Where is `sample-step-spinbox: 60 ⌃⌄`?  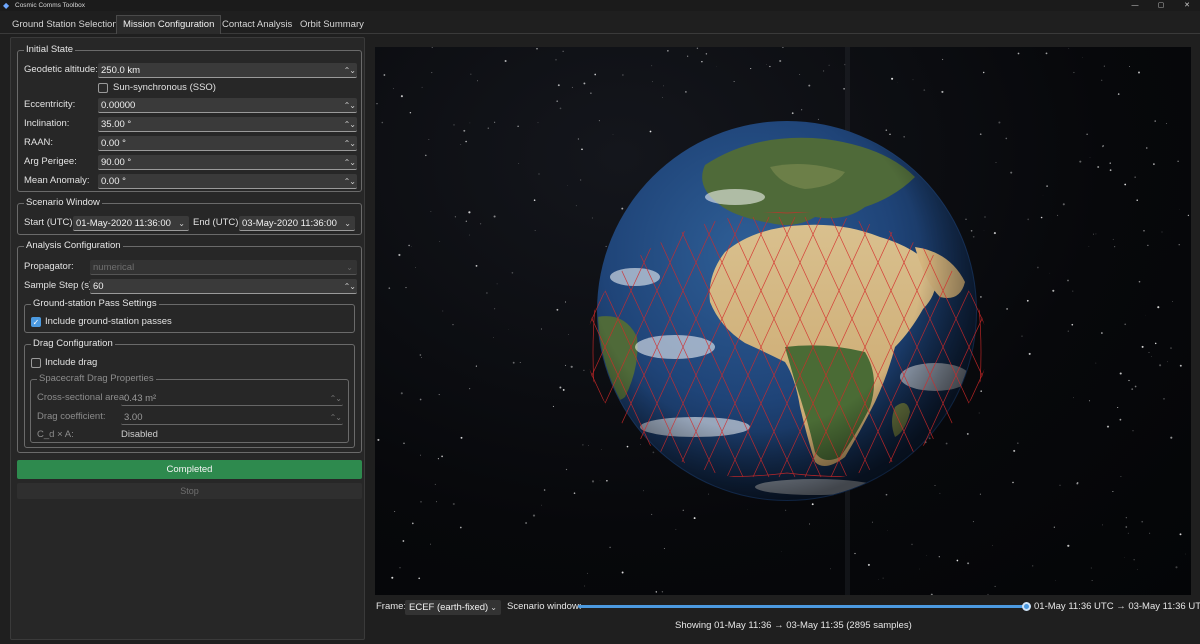 sample-step-spinbox: 60 ⌃⌄ is located at coordinates (223, 286).